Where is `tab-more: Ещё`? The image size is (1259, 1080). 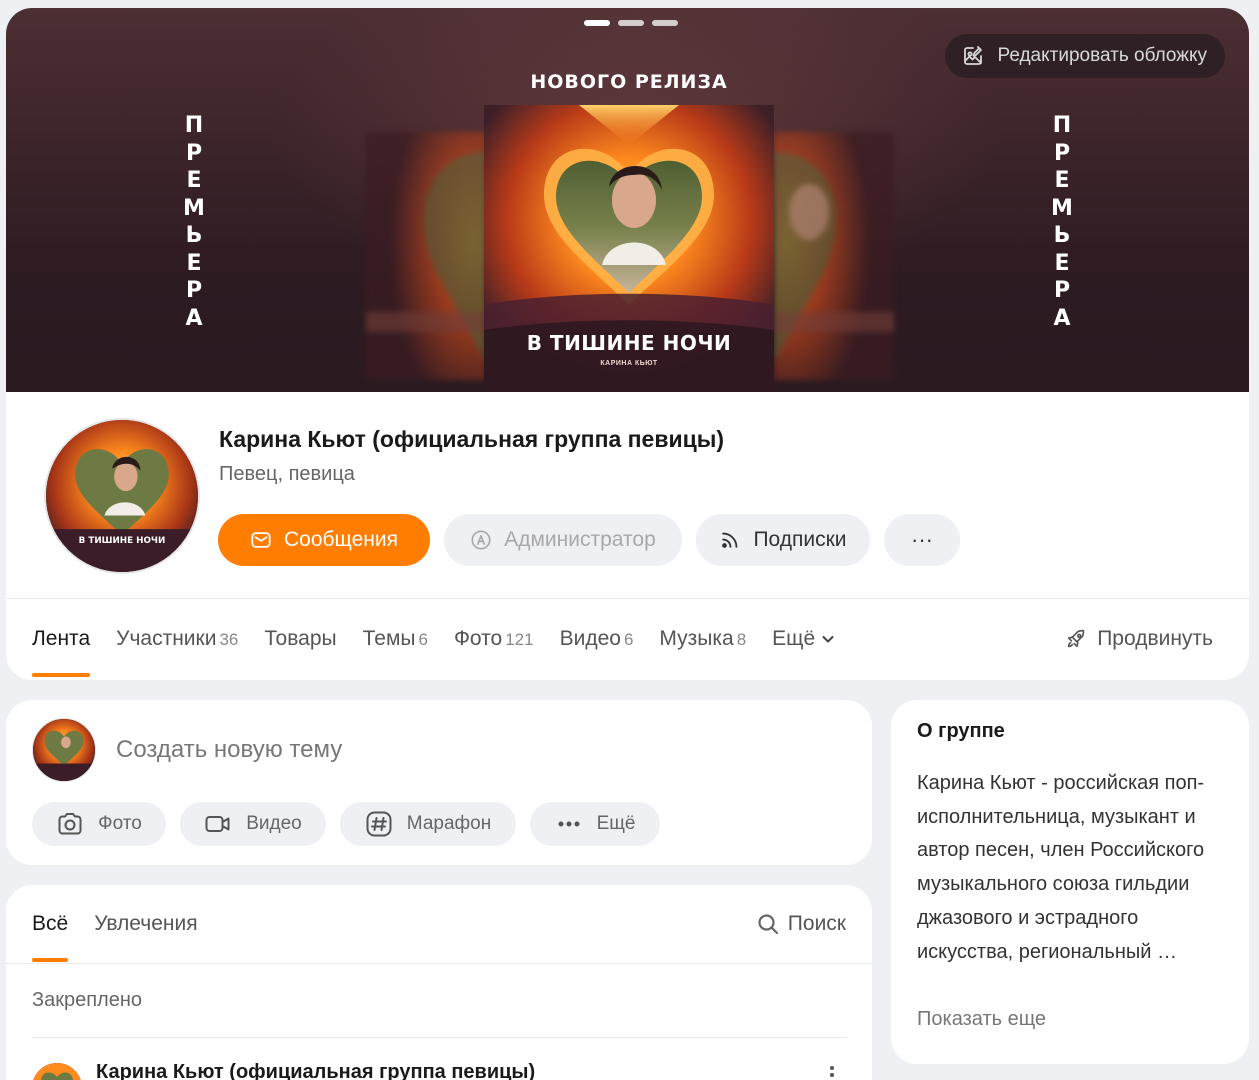
tab-more: Ещё is located at coordinates (804, 639).